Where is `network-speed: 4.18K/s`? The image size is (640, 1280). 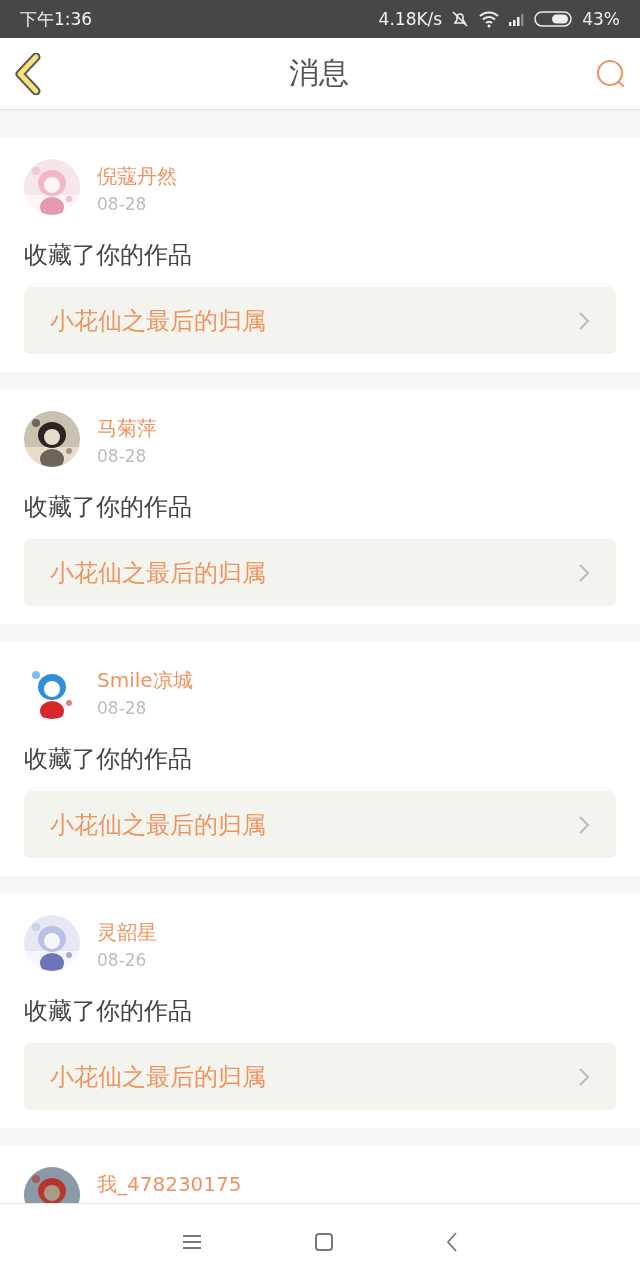
network-speed: 4.18K/s is located at coordinates (410, 19).